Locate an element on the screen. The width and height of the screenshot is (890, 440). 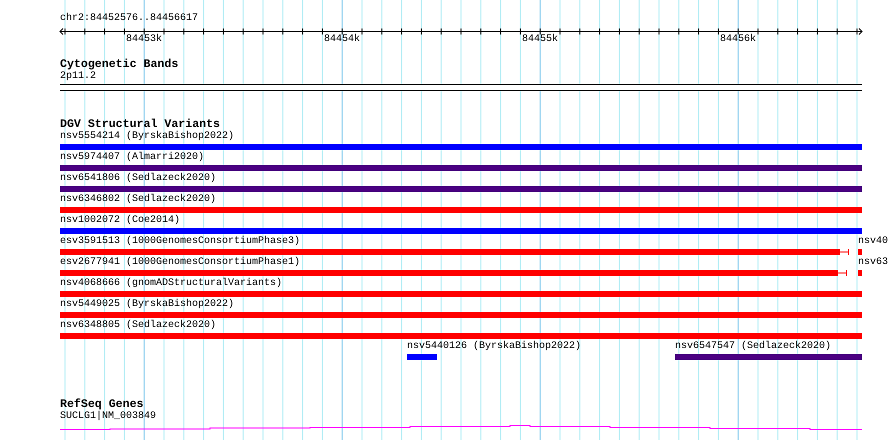
region-label: chr2:84452576..84456617 is located at coordinates (129, 19).